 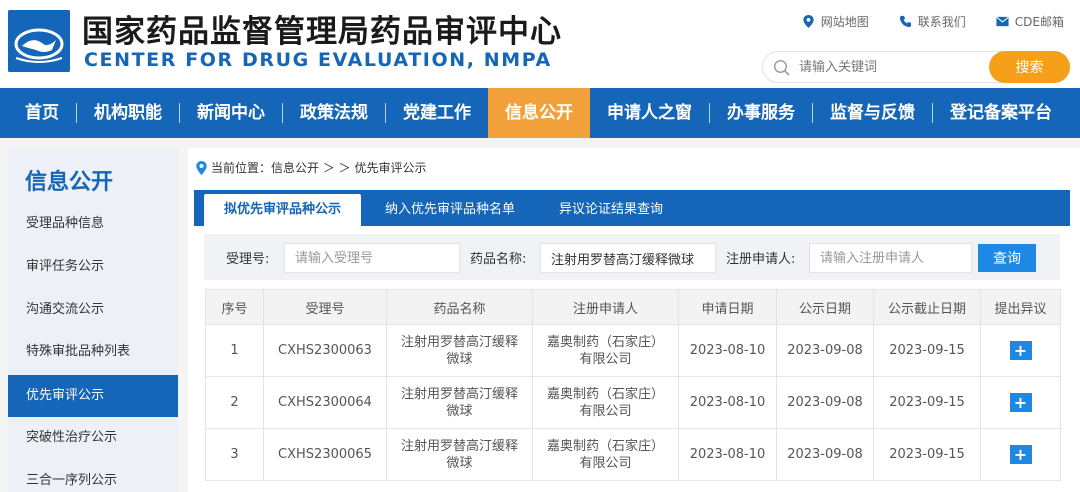 I want to click on nav-item-news: 新闻中心, so click(x=231, y=113).